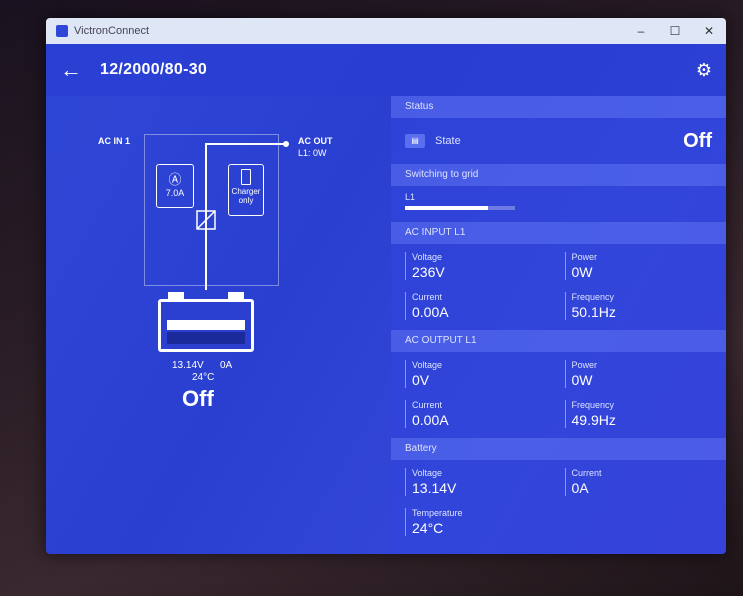 This screenshot has height=596, width=743. I want to click on ac-output-header: AC OUTPUT L1, so click(558, 341).